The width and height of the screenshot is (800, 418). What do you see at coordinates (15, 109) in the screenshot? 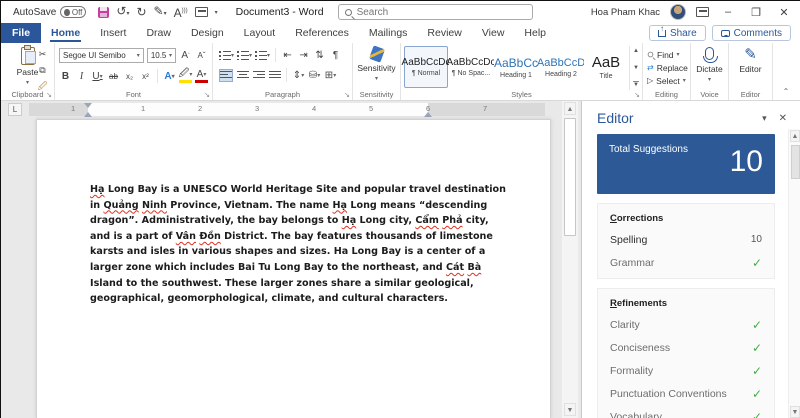
I see `tab-selector-icon: L` at bounding box center [15, 109].